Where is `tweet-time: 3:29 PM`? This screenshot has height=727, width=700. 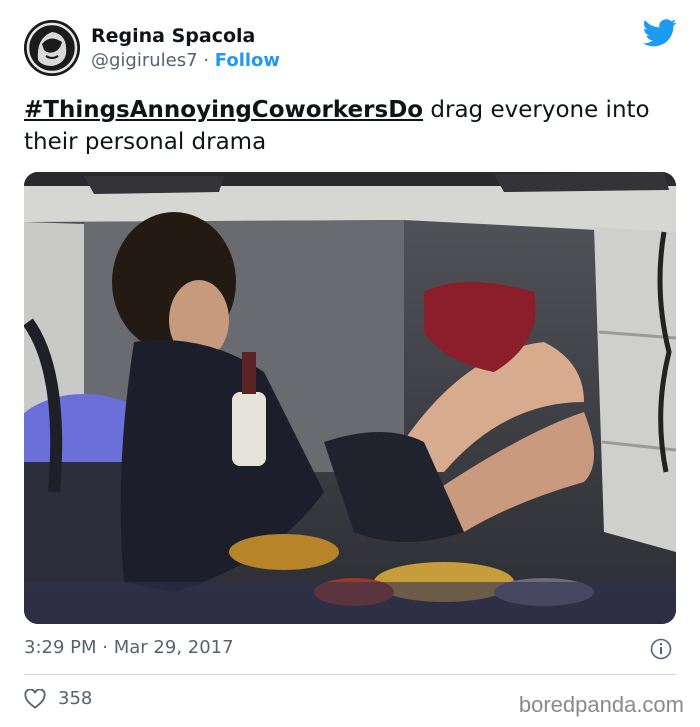 tweet-time: 3:29 PM is located at coordinates (60, 647).